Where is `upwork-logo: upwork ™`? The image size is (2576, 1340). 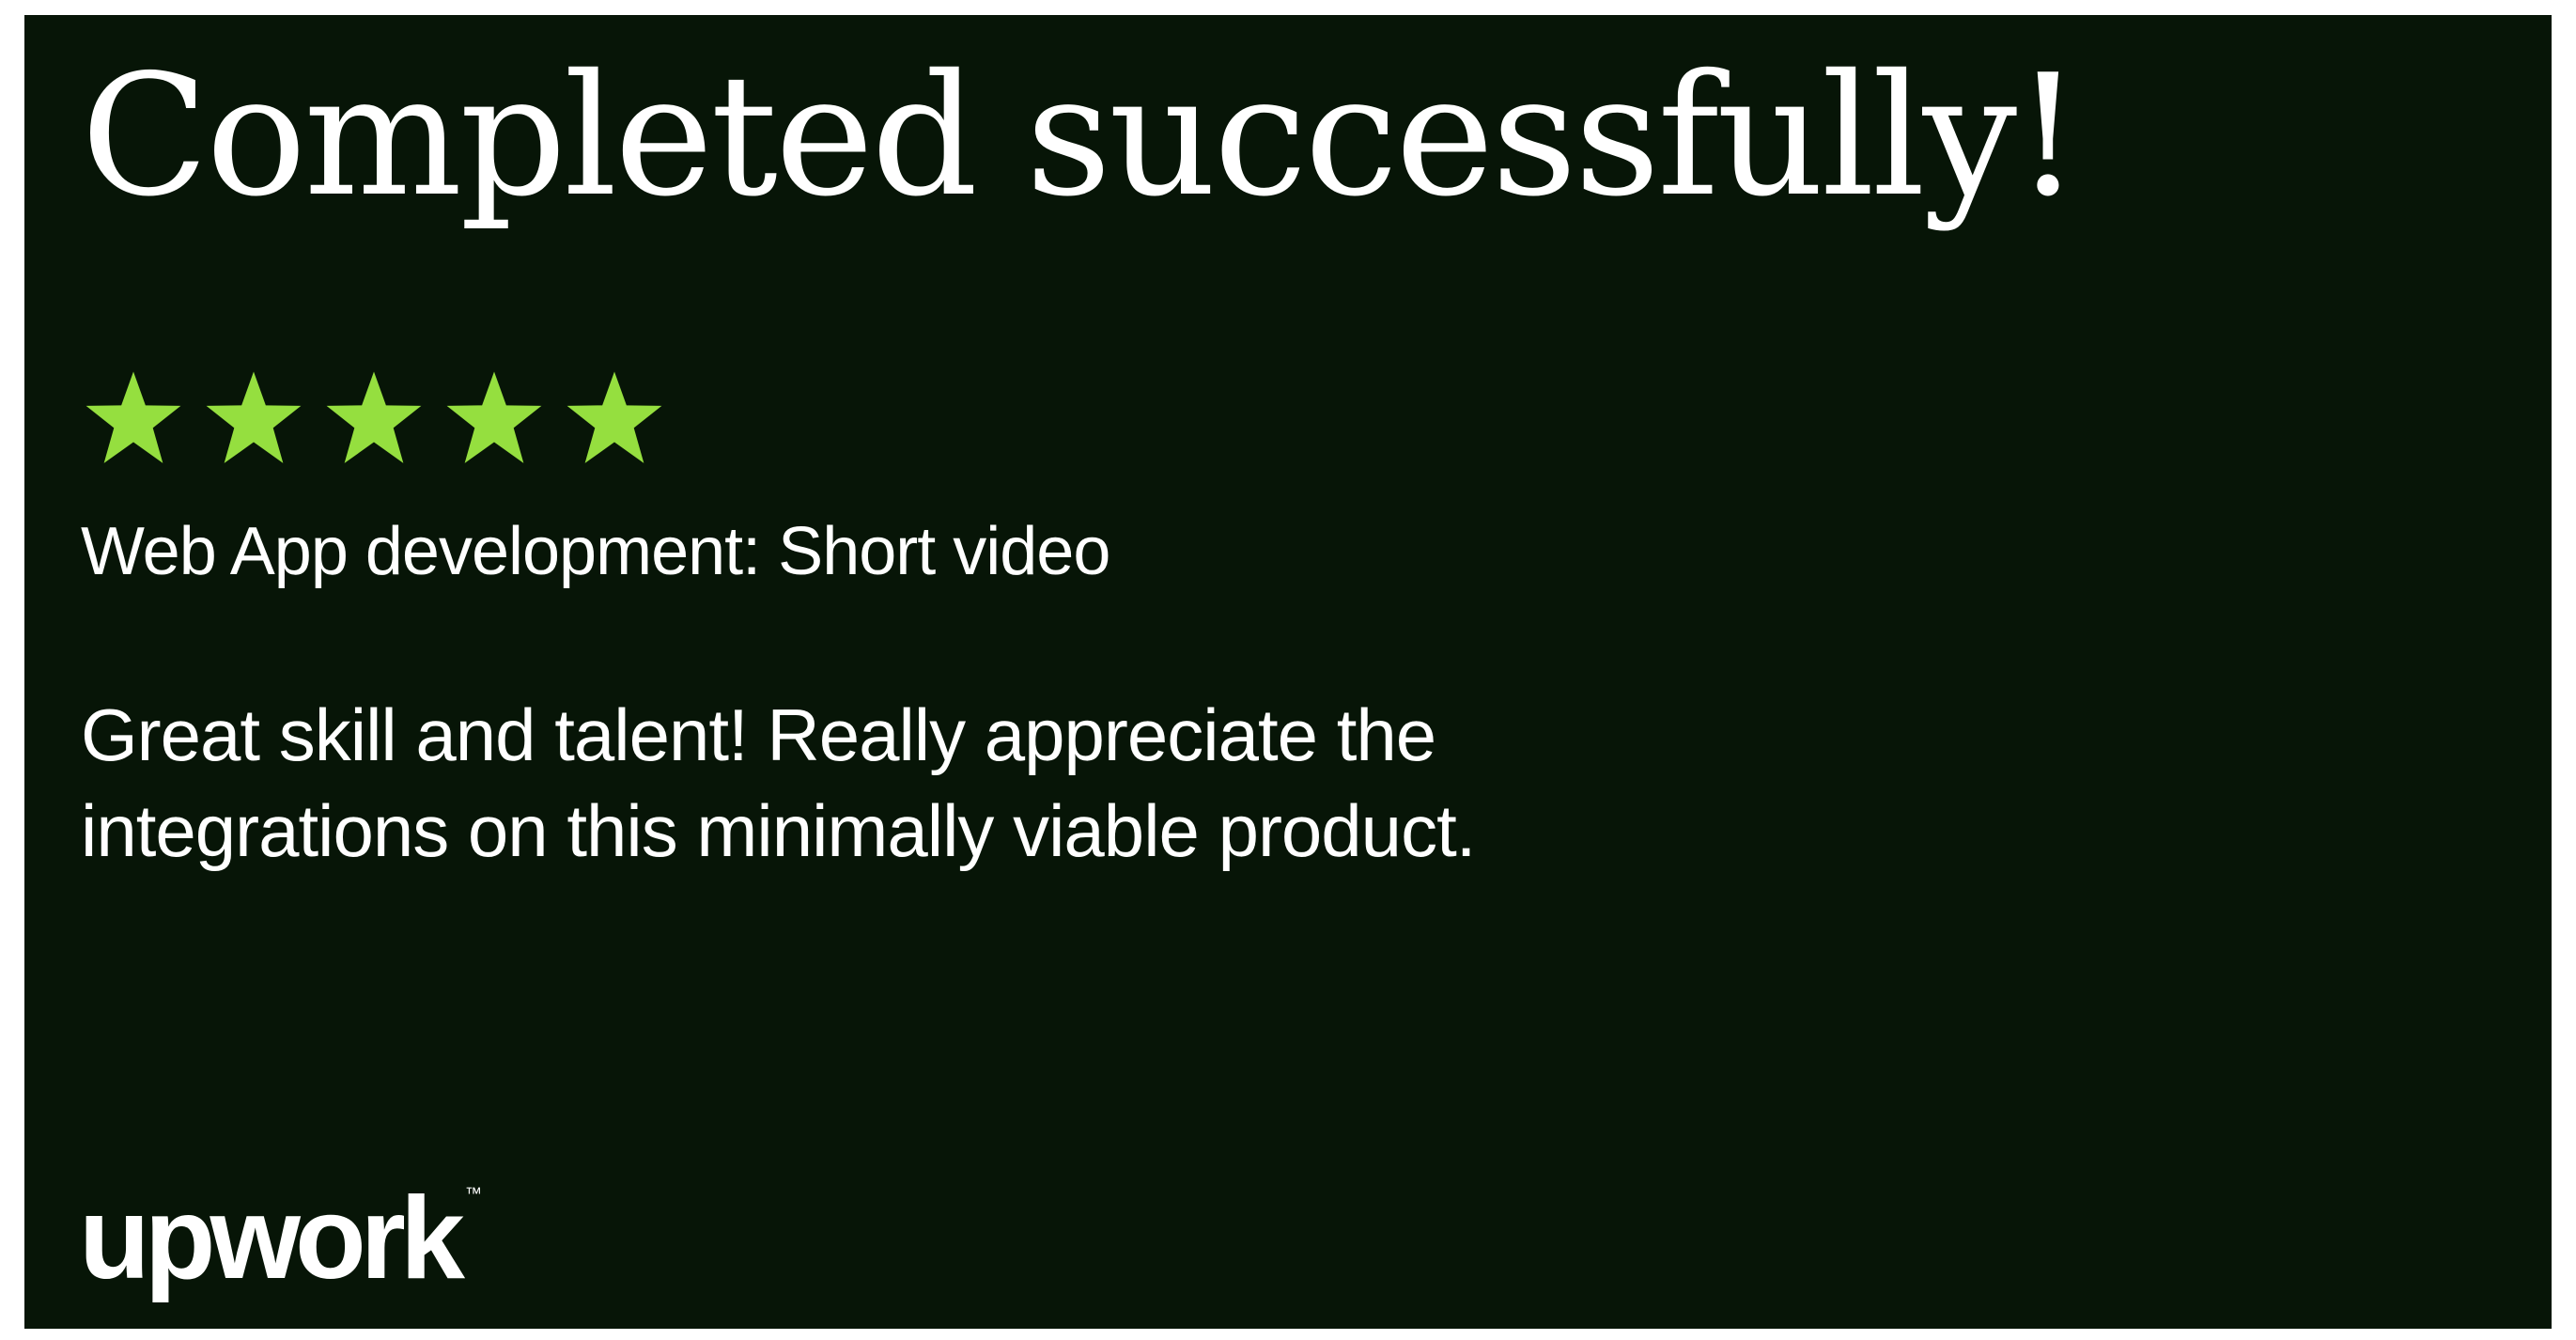 upwork-logo: upwork ™ is located at coordinates (280, 1238).